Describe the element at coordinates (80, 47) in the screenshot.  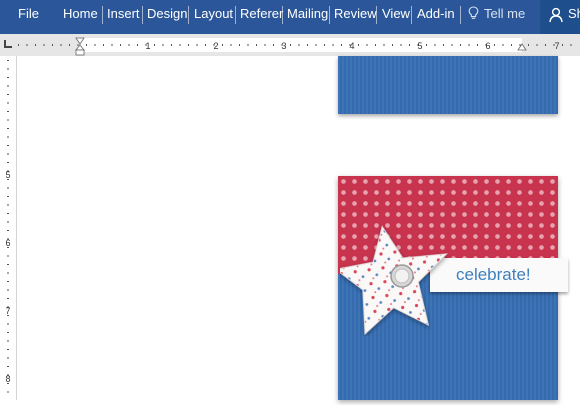
I see `hanging-indent-marker` at that location.